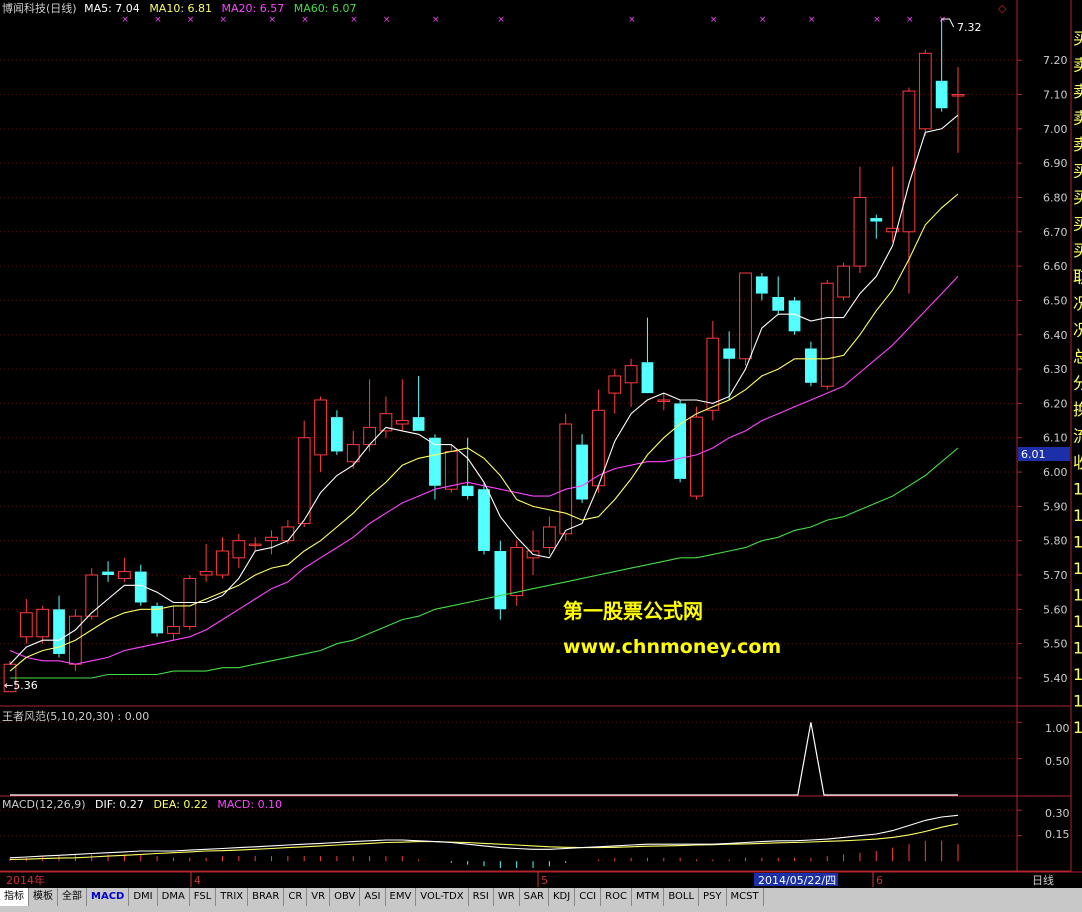  I want to click on price-tick-label: 7.00, so click(1055, 129).